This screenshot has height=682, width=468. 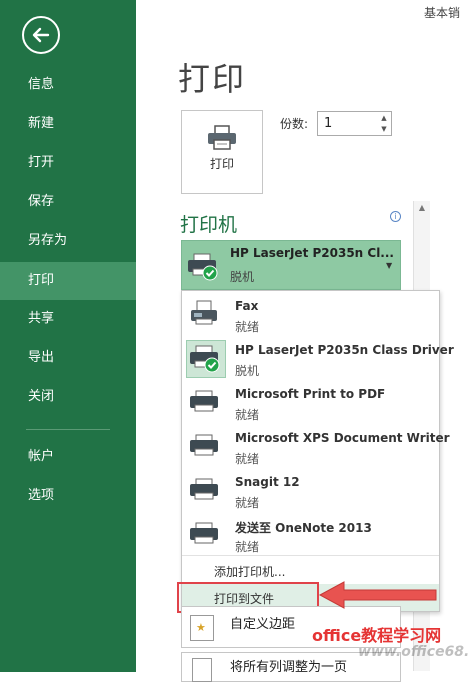 I want to click on nav-save: 保存, so click(x=68, y=202).